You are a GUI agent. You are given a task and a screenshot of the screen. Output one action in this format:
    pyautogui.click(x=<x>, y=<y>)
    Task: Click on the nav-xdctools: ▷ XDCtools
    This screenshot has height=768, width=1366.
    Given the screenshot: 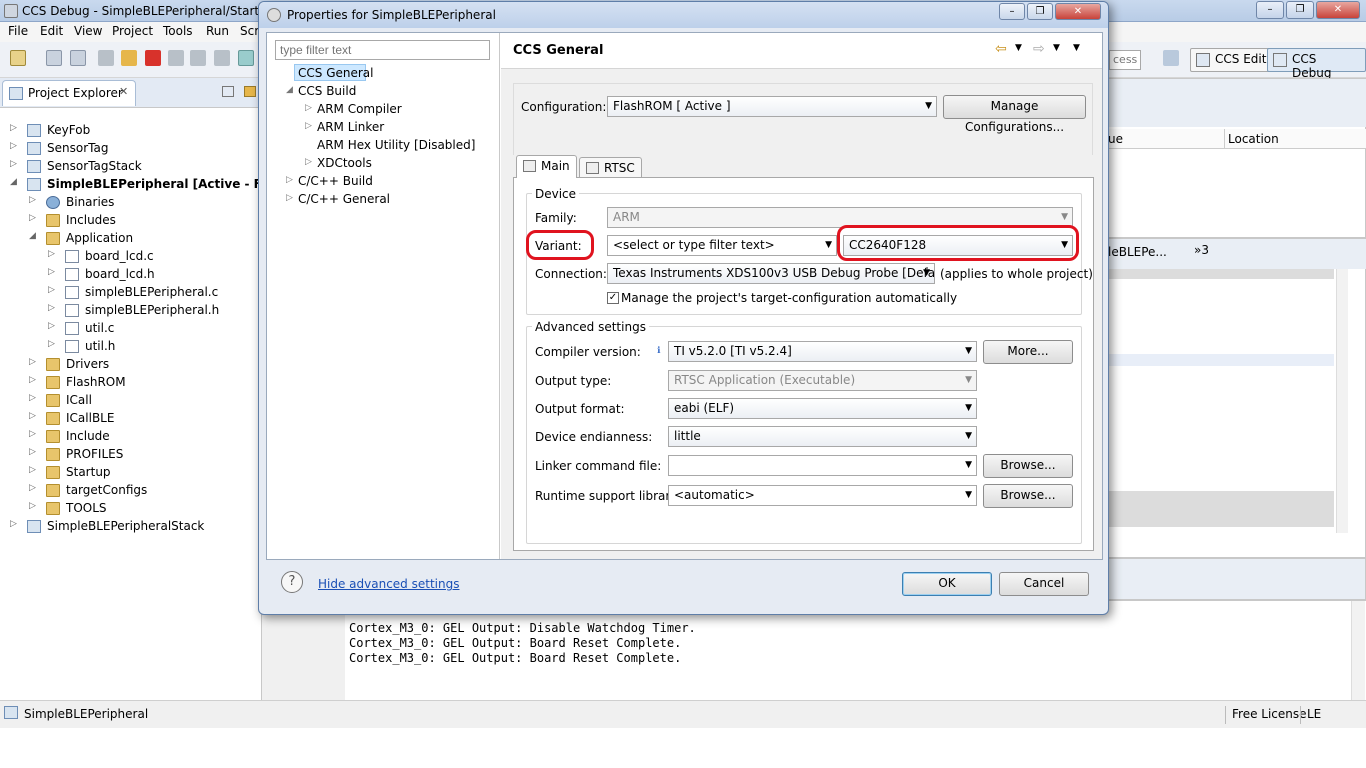 What is the action you would take?
    pyautogui.click(x=338, y=163)
    